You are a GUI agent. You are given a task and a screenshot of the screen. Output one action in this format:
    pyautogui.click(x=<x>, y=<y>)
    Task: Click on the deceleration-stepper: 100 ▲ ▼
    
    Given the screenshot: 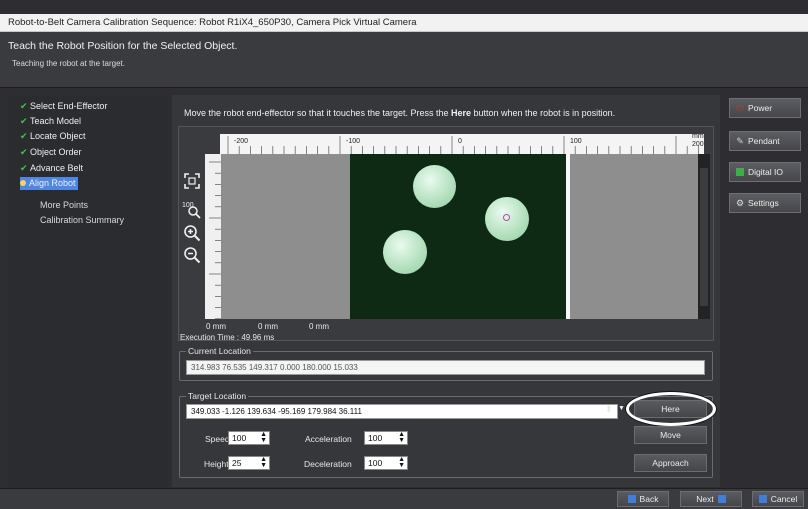 What is the action you would take?
    pyautogui.click(x=386, y=463)
    